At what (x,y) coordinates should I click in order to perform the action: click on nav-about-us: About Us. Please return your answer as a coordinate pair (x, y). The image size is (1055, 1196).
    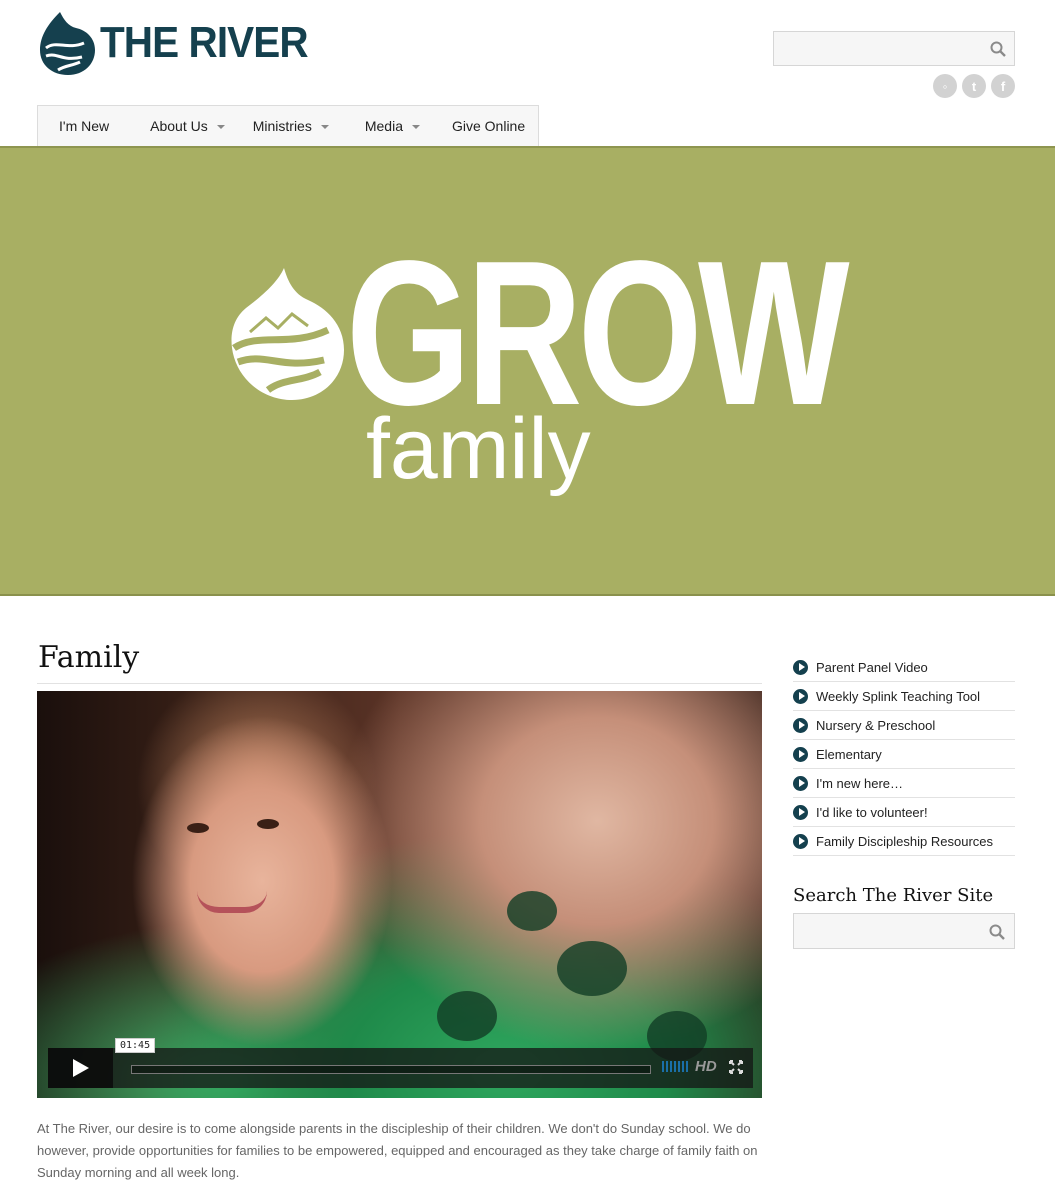
    Looking at the image, I should click on (167, 126).